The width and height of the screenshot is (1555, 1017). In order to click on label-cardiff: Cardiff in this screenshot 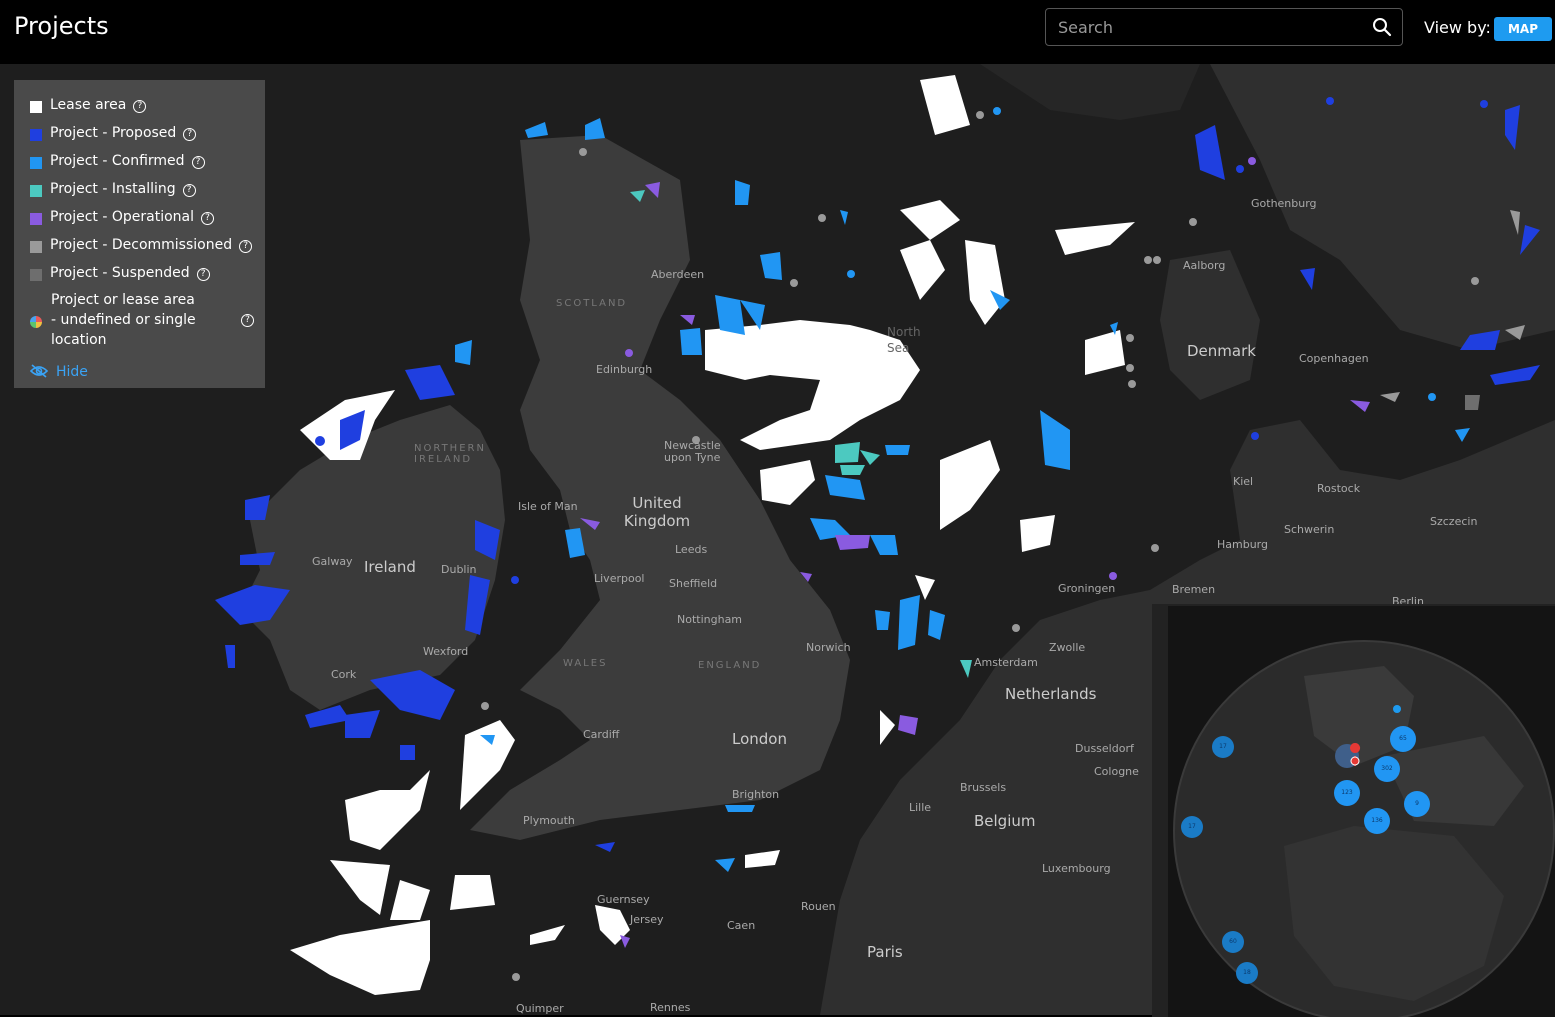, I will do `click(601, 734)`.